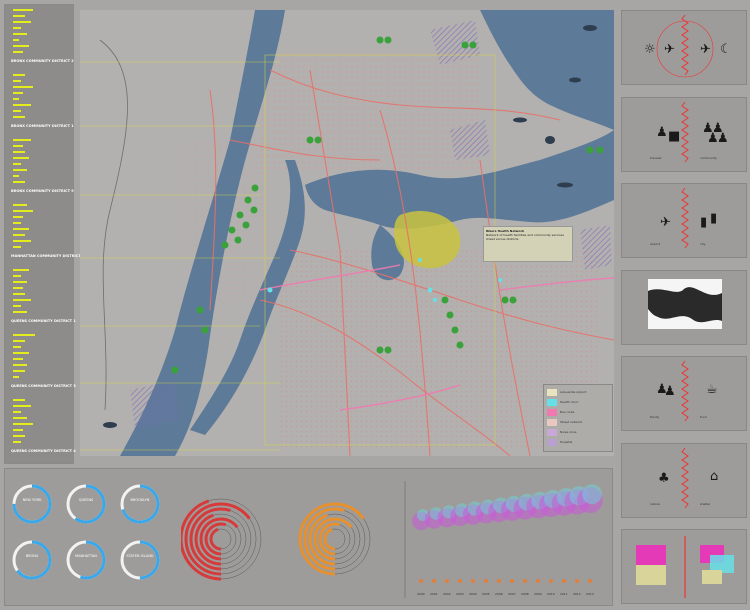 This screenshot has height=610, width=750. Describe the element at coordinates (569, 402) in the screenshot. I see `legend-label: Health clinic` at that location.